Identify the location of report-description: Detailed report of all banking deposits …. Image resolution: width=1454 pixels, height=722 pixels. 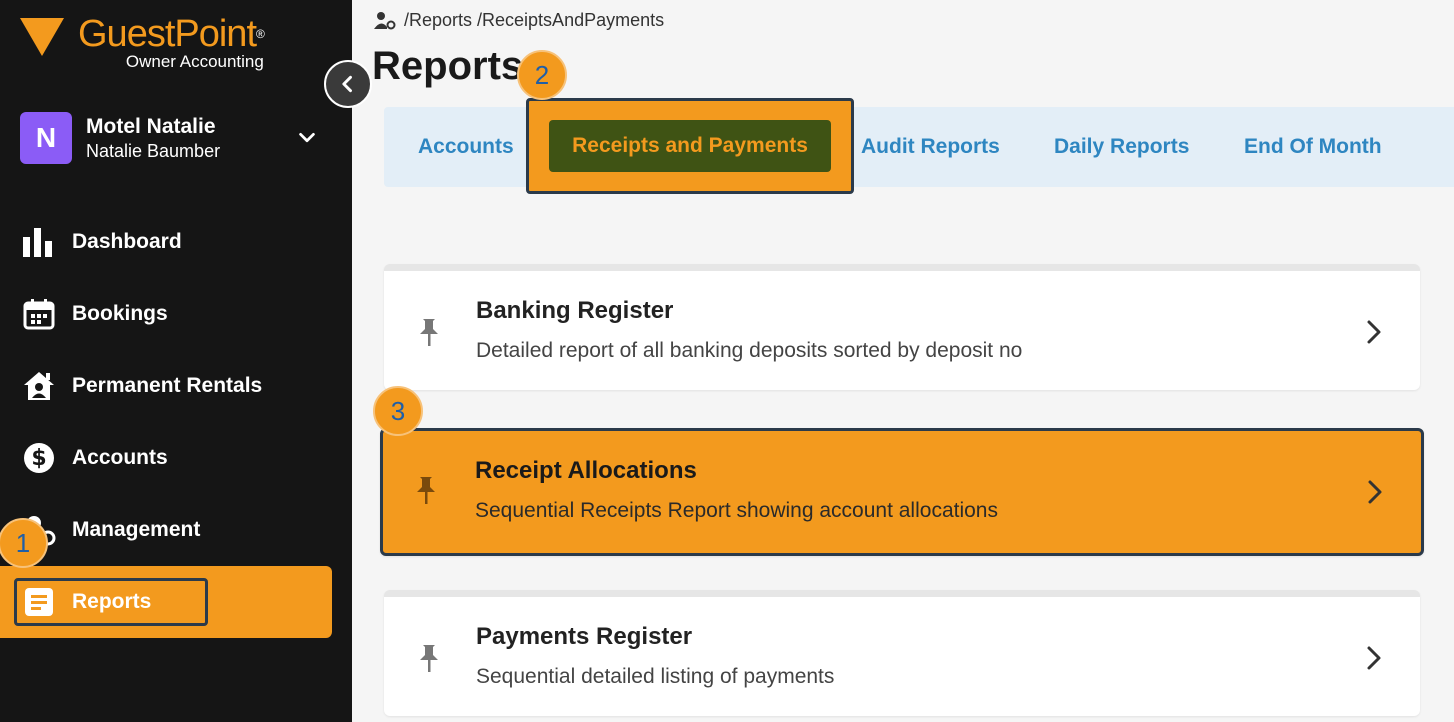
(749, 350).